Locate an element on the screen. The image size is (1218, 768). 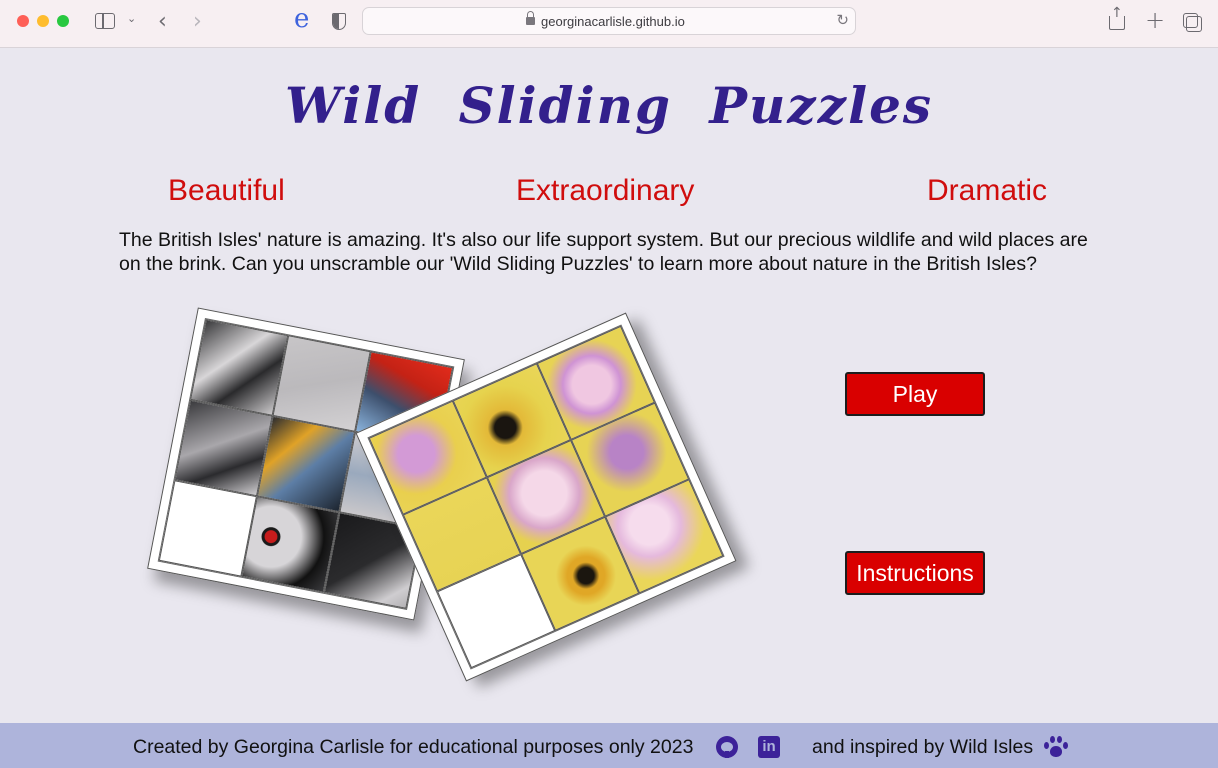
reload-icon: ↻ is located at coordinates (842, 20).